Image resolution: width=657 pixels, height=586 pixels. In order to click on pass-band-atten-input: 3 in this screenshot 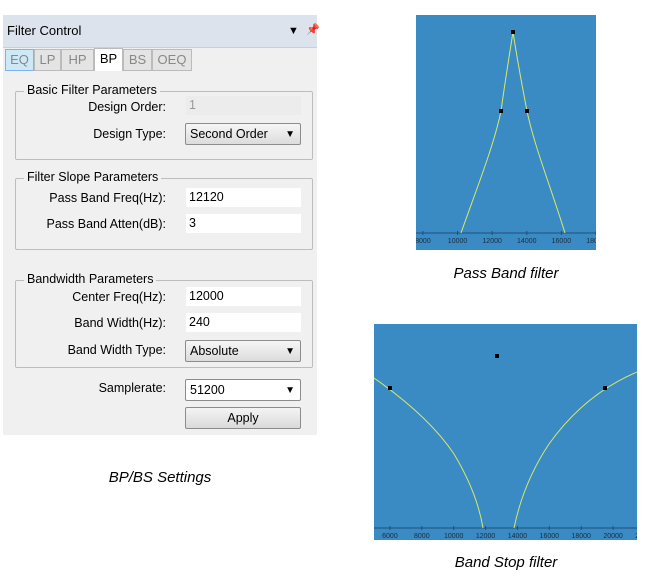, I will do `click(243, 223)`.